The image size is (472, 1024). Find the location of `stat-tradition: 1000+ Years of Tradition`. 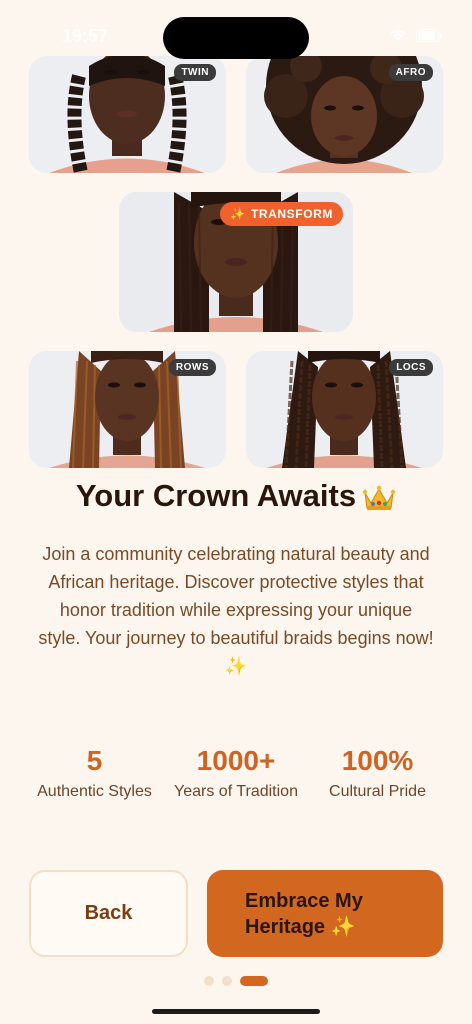

stat-tradition: 1000+ Years of Tradition is located at coordinates (236, 773).